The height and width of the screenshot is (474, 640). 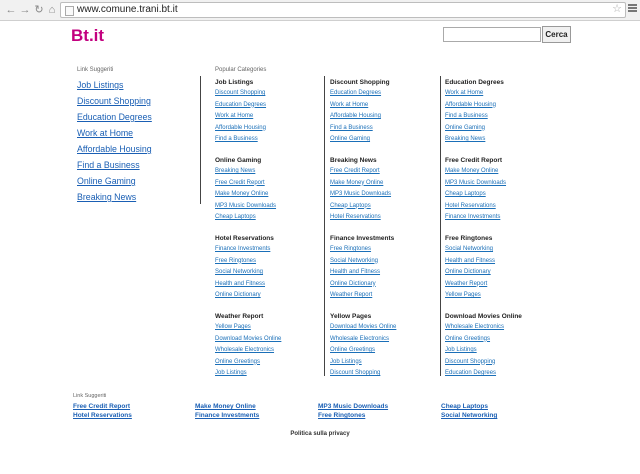 What do you see at coordinates (343, 10) in the screenshot?
I see `address-bar: www.comune.trani.bt.it ☆` at bounding box center [343, 10].